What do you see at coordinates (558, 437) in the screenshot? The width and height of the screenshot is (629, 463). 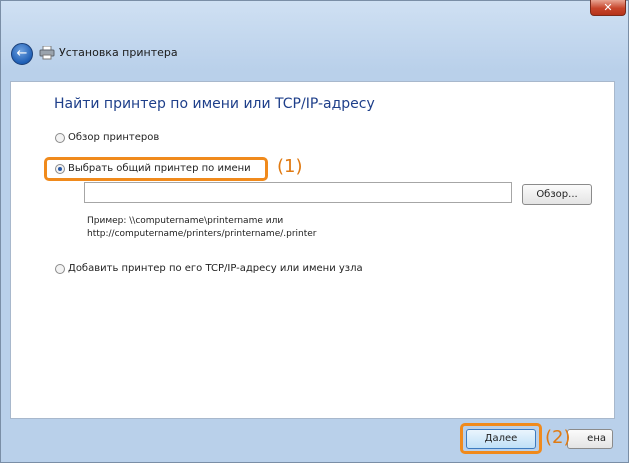 I see `callout-2: (2)` at bounding box center [558, 437].